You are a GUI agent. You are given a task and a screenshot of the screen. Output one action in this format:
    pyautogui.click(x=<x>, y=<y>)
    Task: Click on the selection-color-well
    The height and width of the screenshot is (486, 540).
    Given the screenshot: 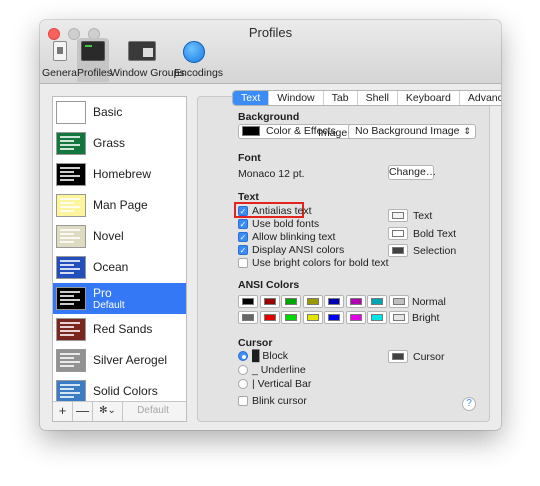 What is the action you would take?
    pyautogui.click(x=398, y=250)
    